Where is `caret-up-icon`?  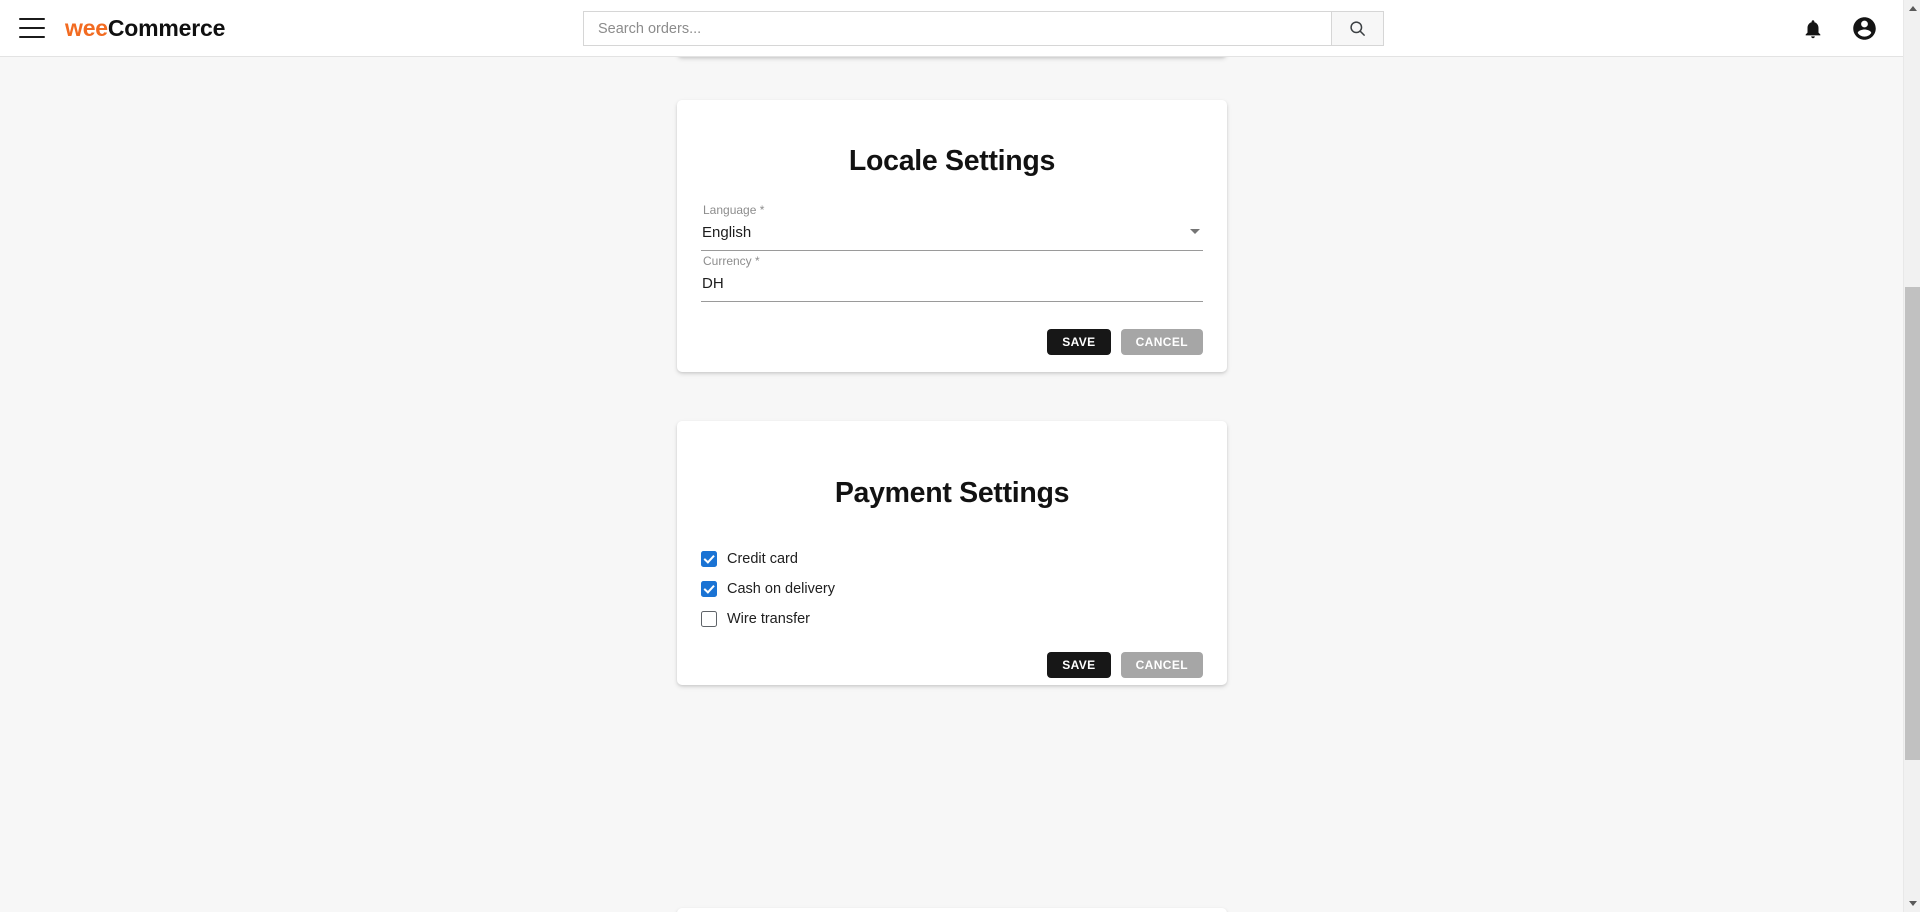 caret-up-icon is located at coordinates (1912, 8).